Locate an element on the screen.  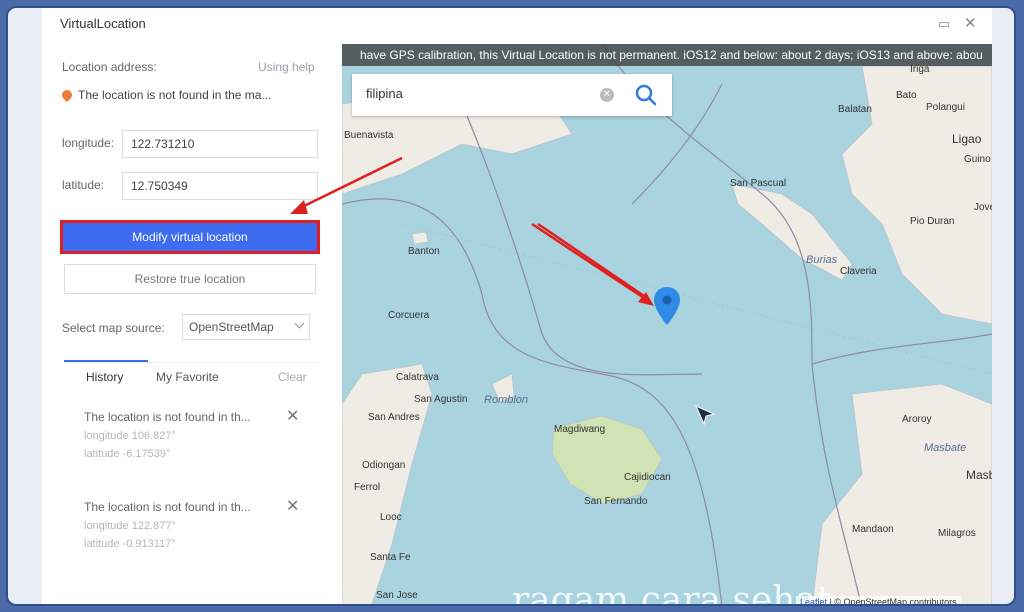
clear-history-button: Clear is located at coordinates (292, 377).